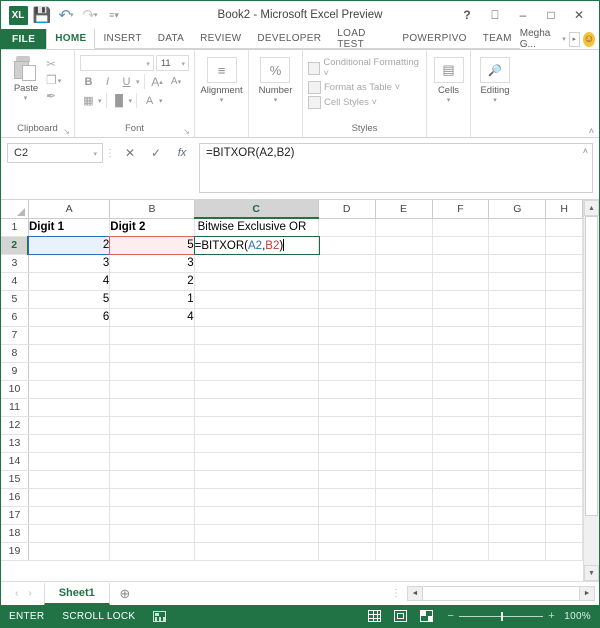 This screenshot has width=600, height=628. Describe the element at coordinates (461, 515) in the screenshot. I see `cell-f17` at that location.